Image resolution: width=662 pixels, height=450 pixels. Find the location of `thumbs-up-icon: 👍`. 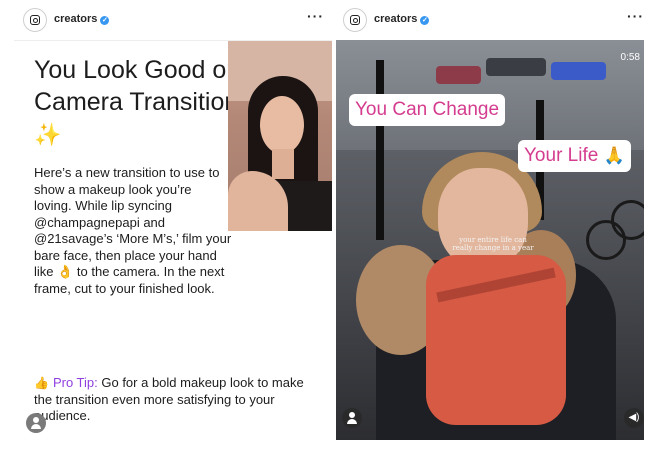

thumbs-up-icon: 👍 is located at coordinates (41, 383).